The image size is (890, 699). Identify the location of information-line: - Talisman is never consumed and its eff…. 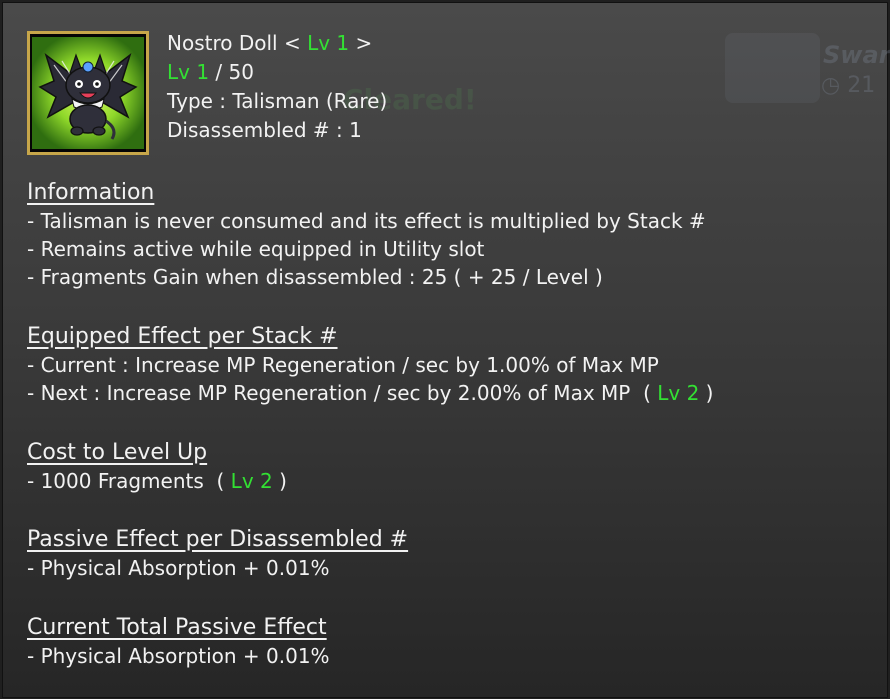
(366, 221).